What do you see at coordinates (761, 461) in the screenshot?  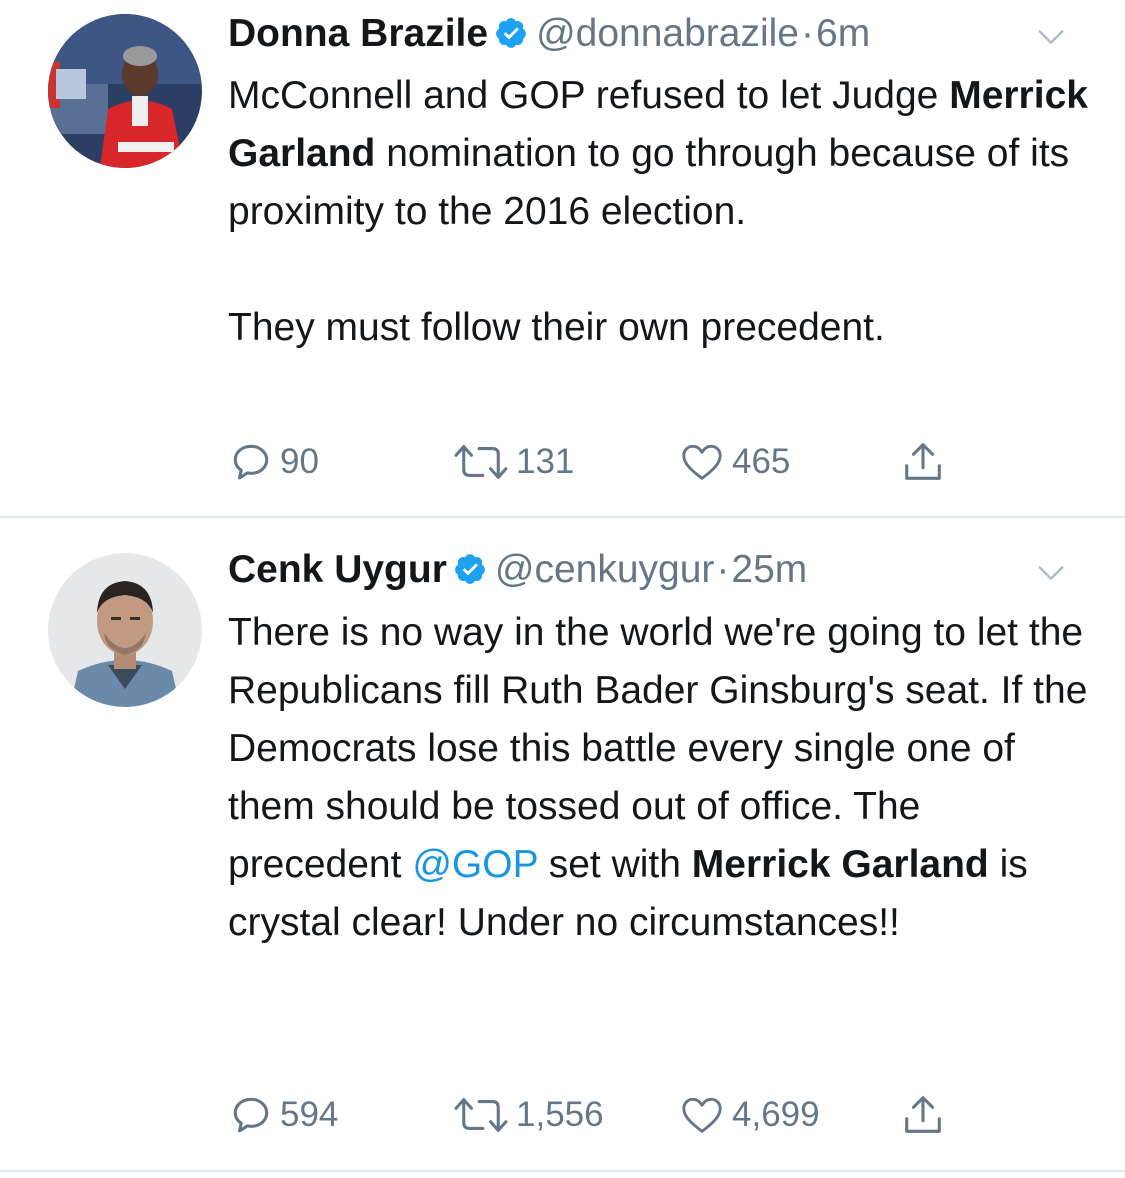 I see `like-count: 465` at bounding box center [761, 461].